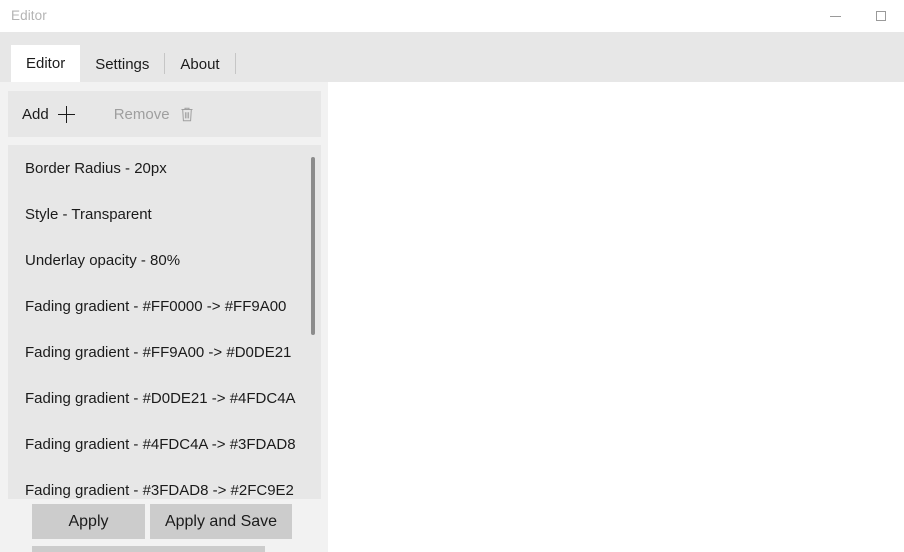 The width and height of the screenshot is (904, 552). I want to click on window-controls, so click(858, 16).